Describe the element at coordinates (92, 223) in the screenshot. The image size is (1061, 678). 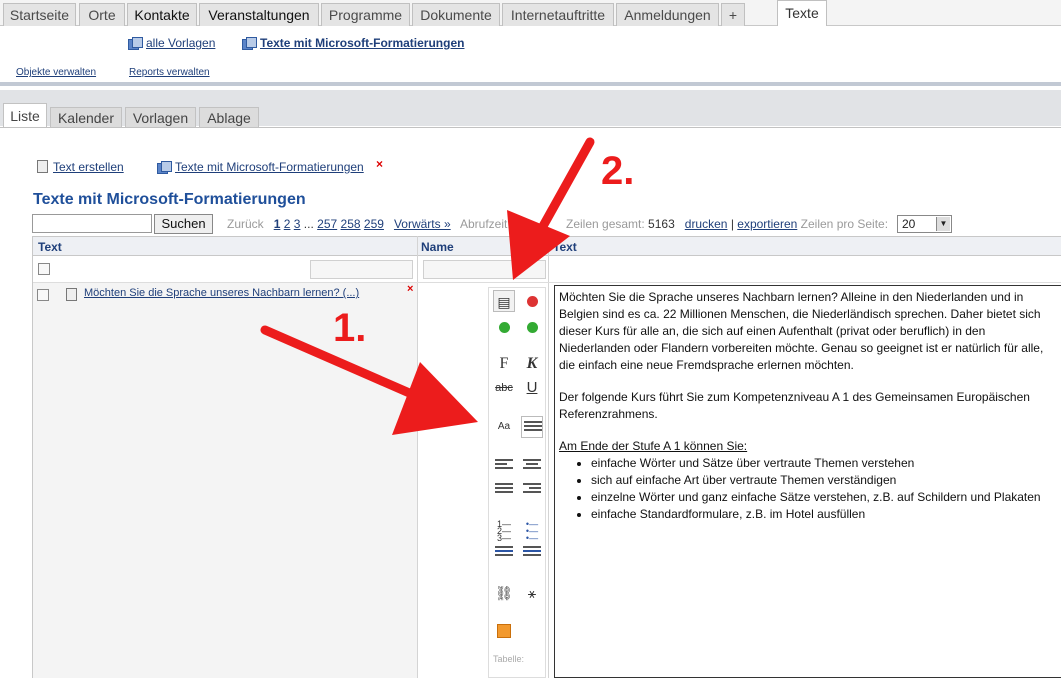
I see `search-input` at that location.